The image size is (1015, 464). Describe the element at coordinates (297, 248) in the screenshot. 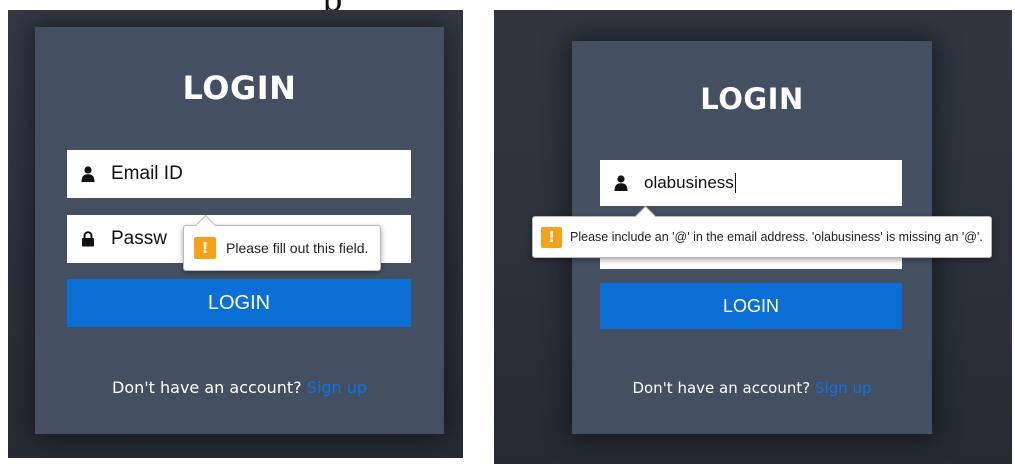

I see `validation-message: Please fill out this field.` at that location.